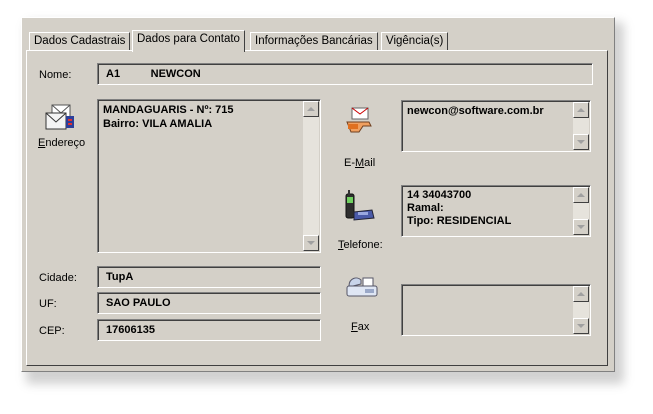 This screenshot has width=653, height=414. Describe the element at coordinates (496, 310) in the screenshot. I see `fax-memo` at that location.